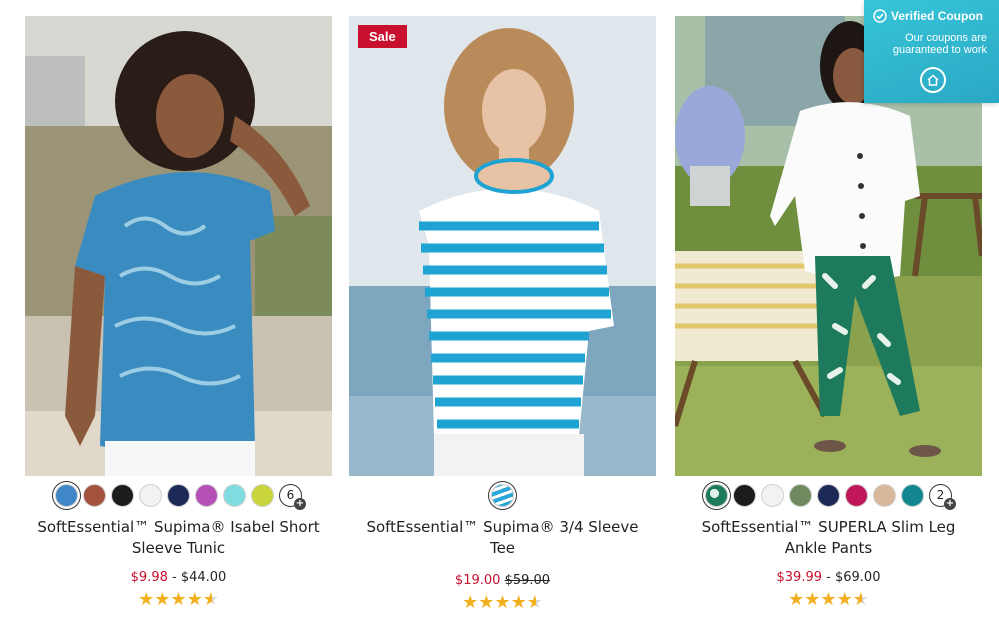 The width and height of the screenshot is (999, 631). Describe the element at coordinates (939, 50) in the screenshot. I see `coupon-subtitle-line: guaranteed to work` at that location.